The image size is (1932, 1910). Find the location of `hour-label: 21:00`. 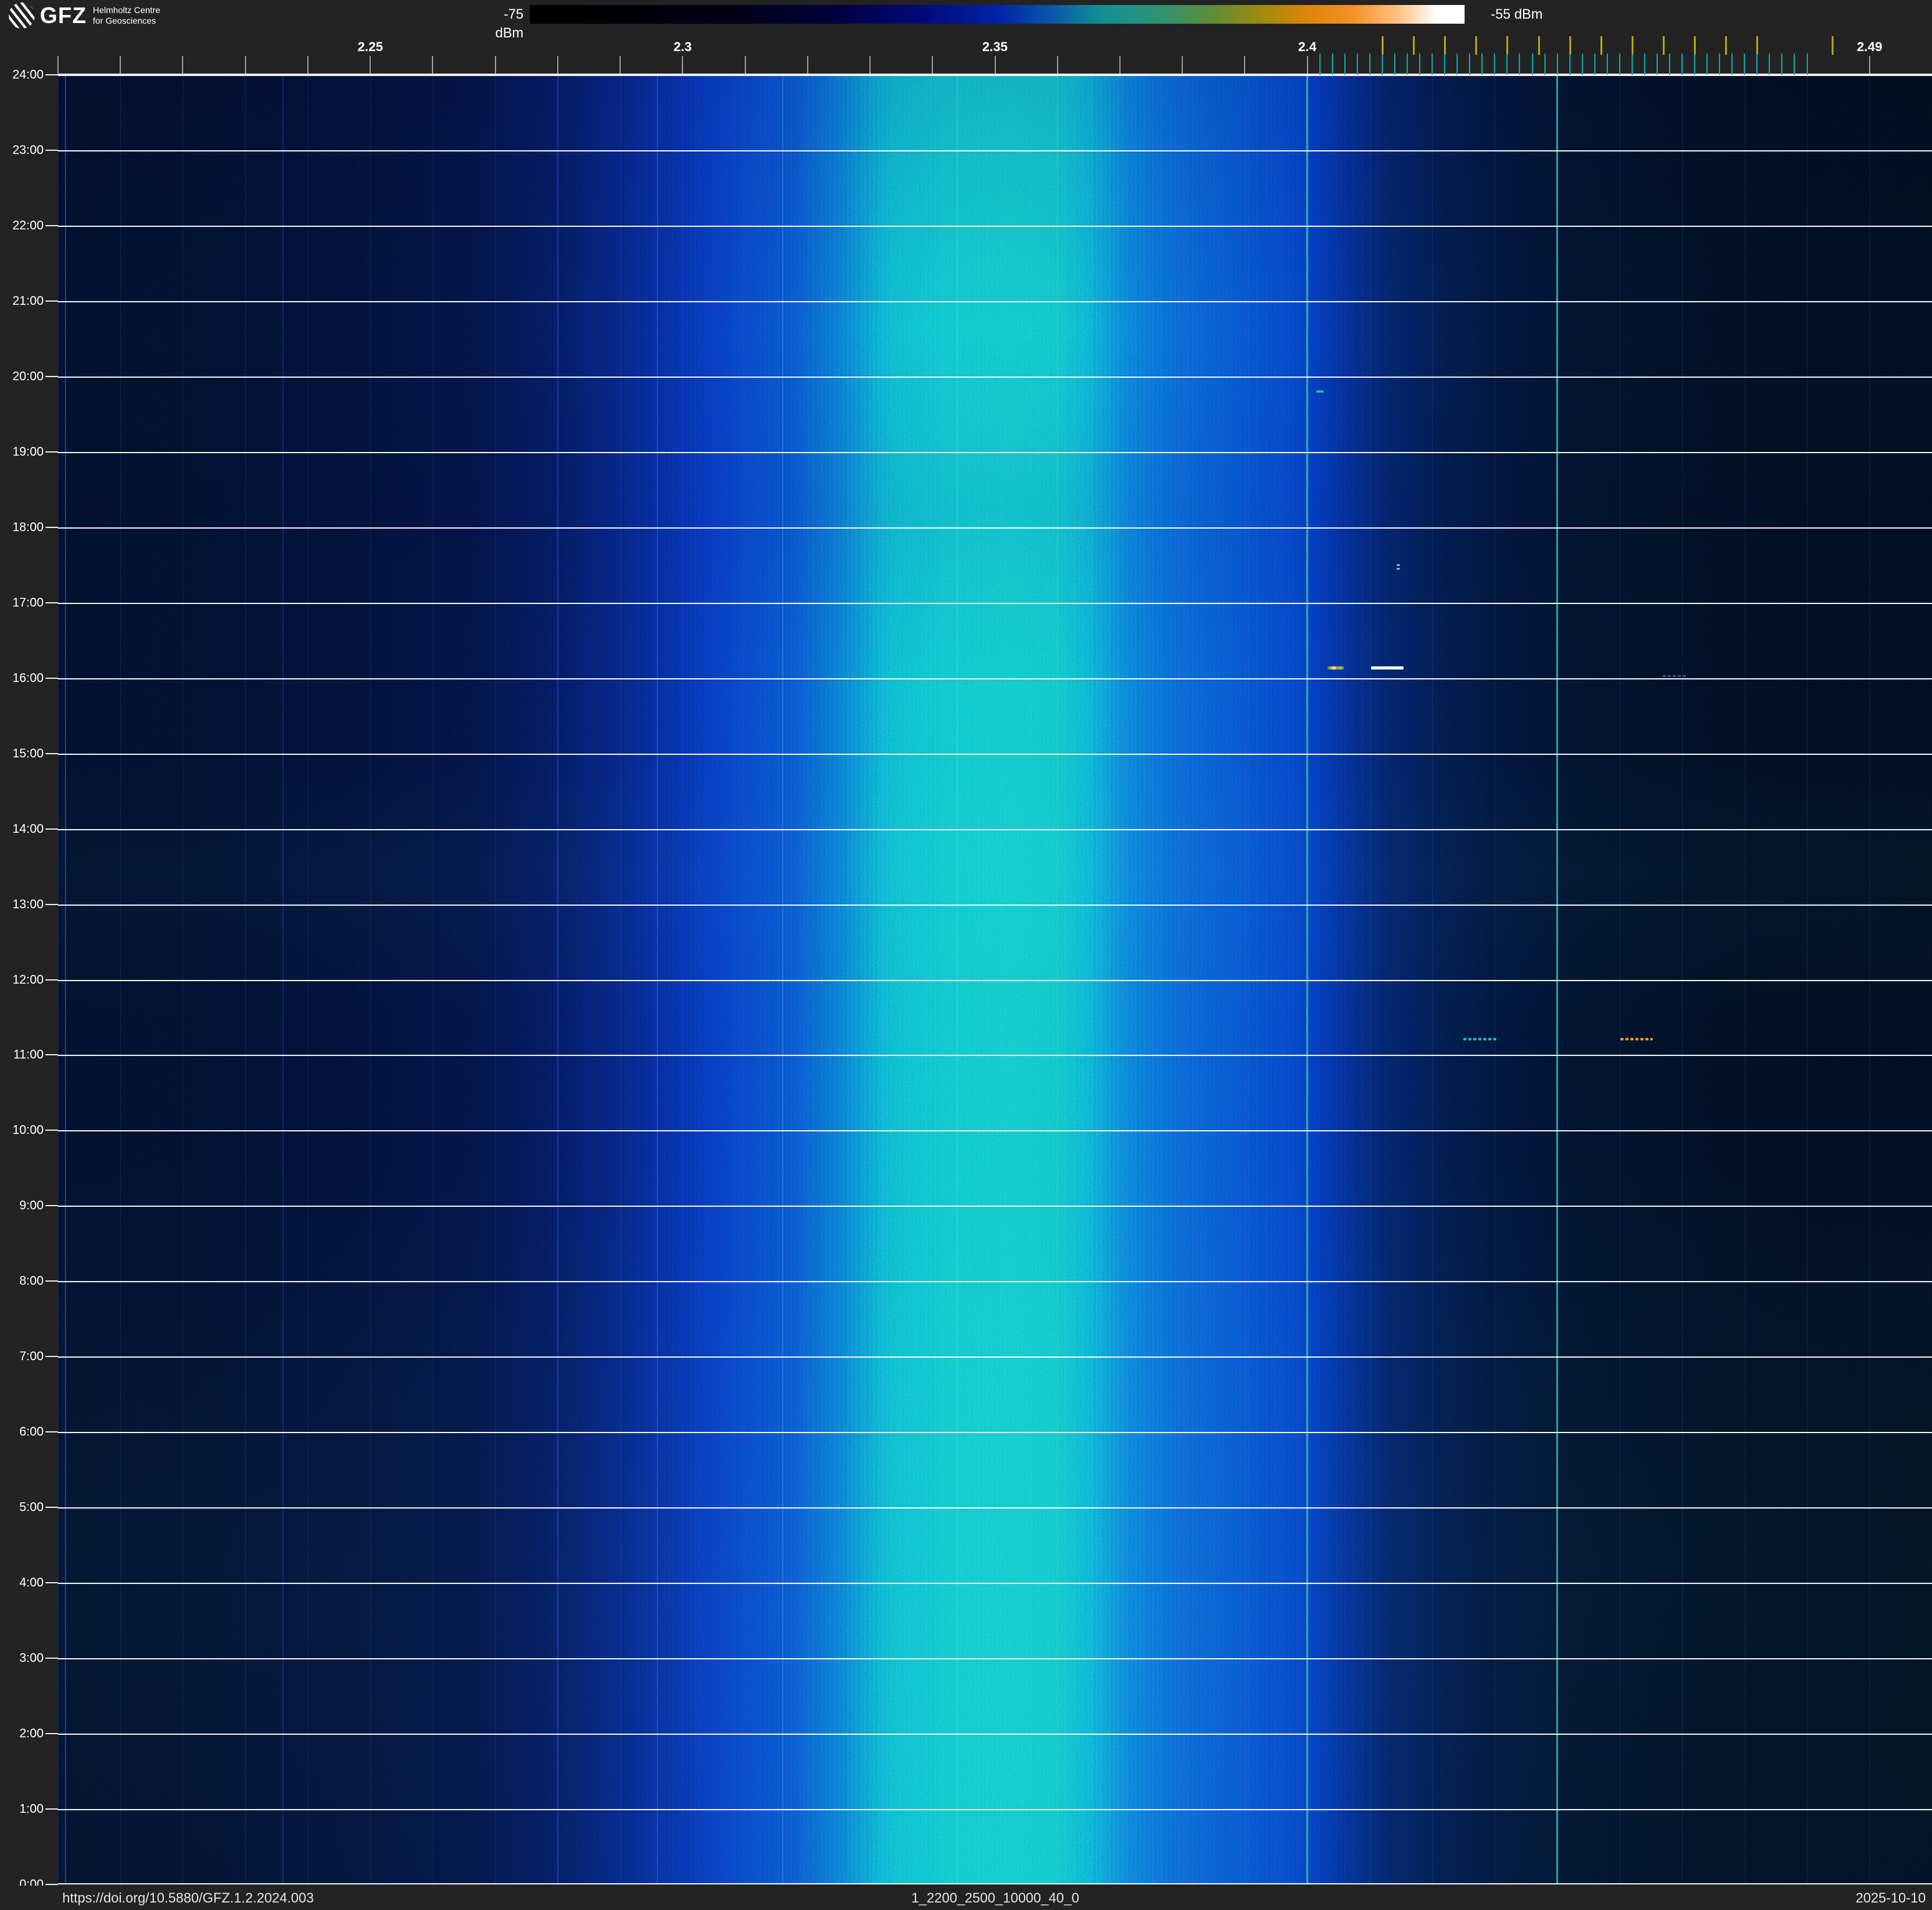

hour-label: 21:00 is located at coordinates (28, 301).